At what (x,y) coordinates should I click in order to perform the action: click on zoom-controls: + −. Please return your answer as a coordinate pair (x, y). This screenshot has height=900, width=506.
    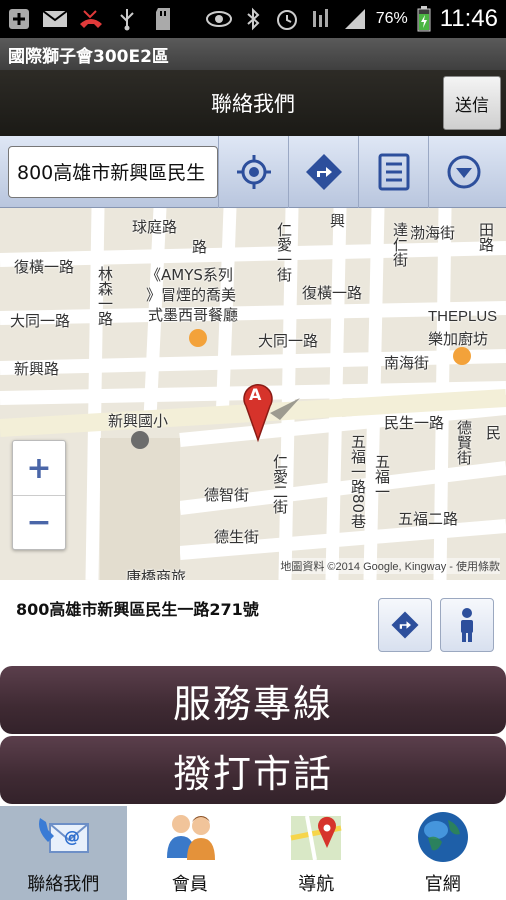
    Looking at the image, I should click on (39, 495).